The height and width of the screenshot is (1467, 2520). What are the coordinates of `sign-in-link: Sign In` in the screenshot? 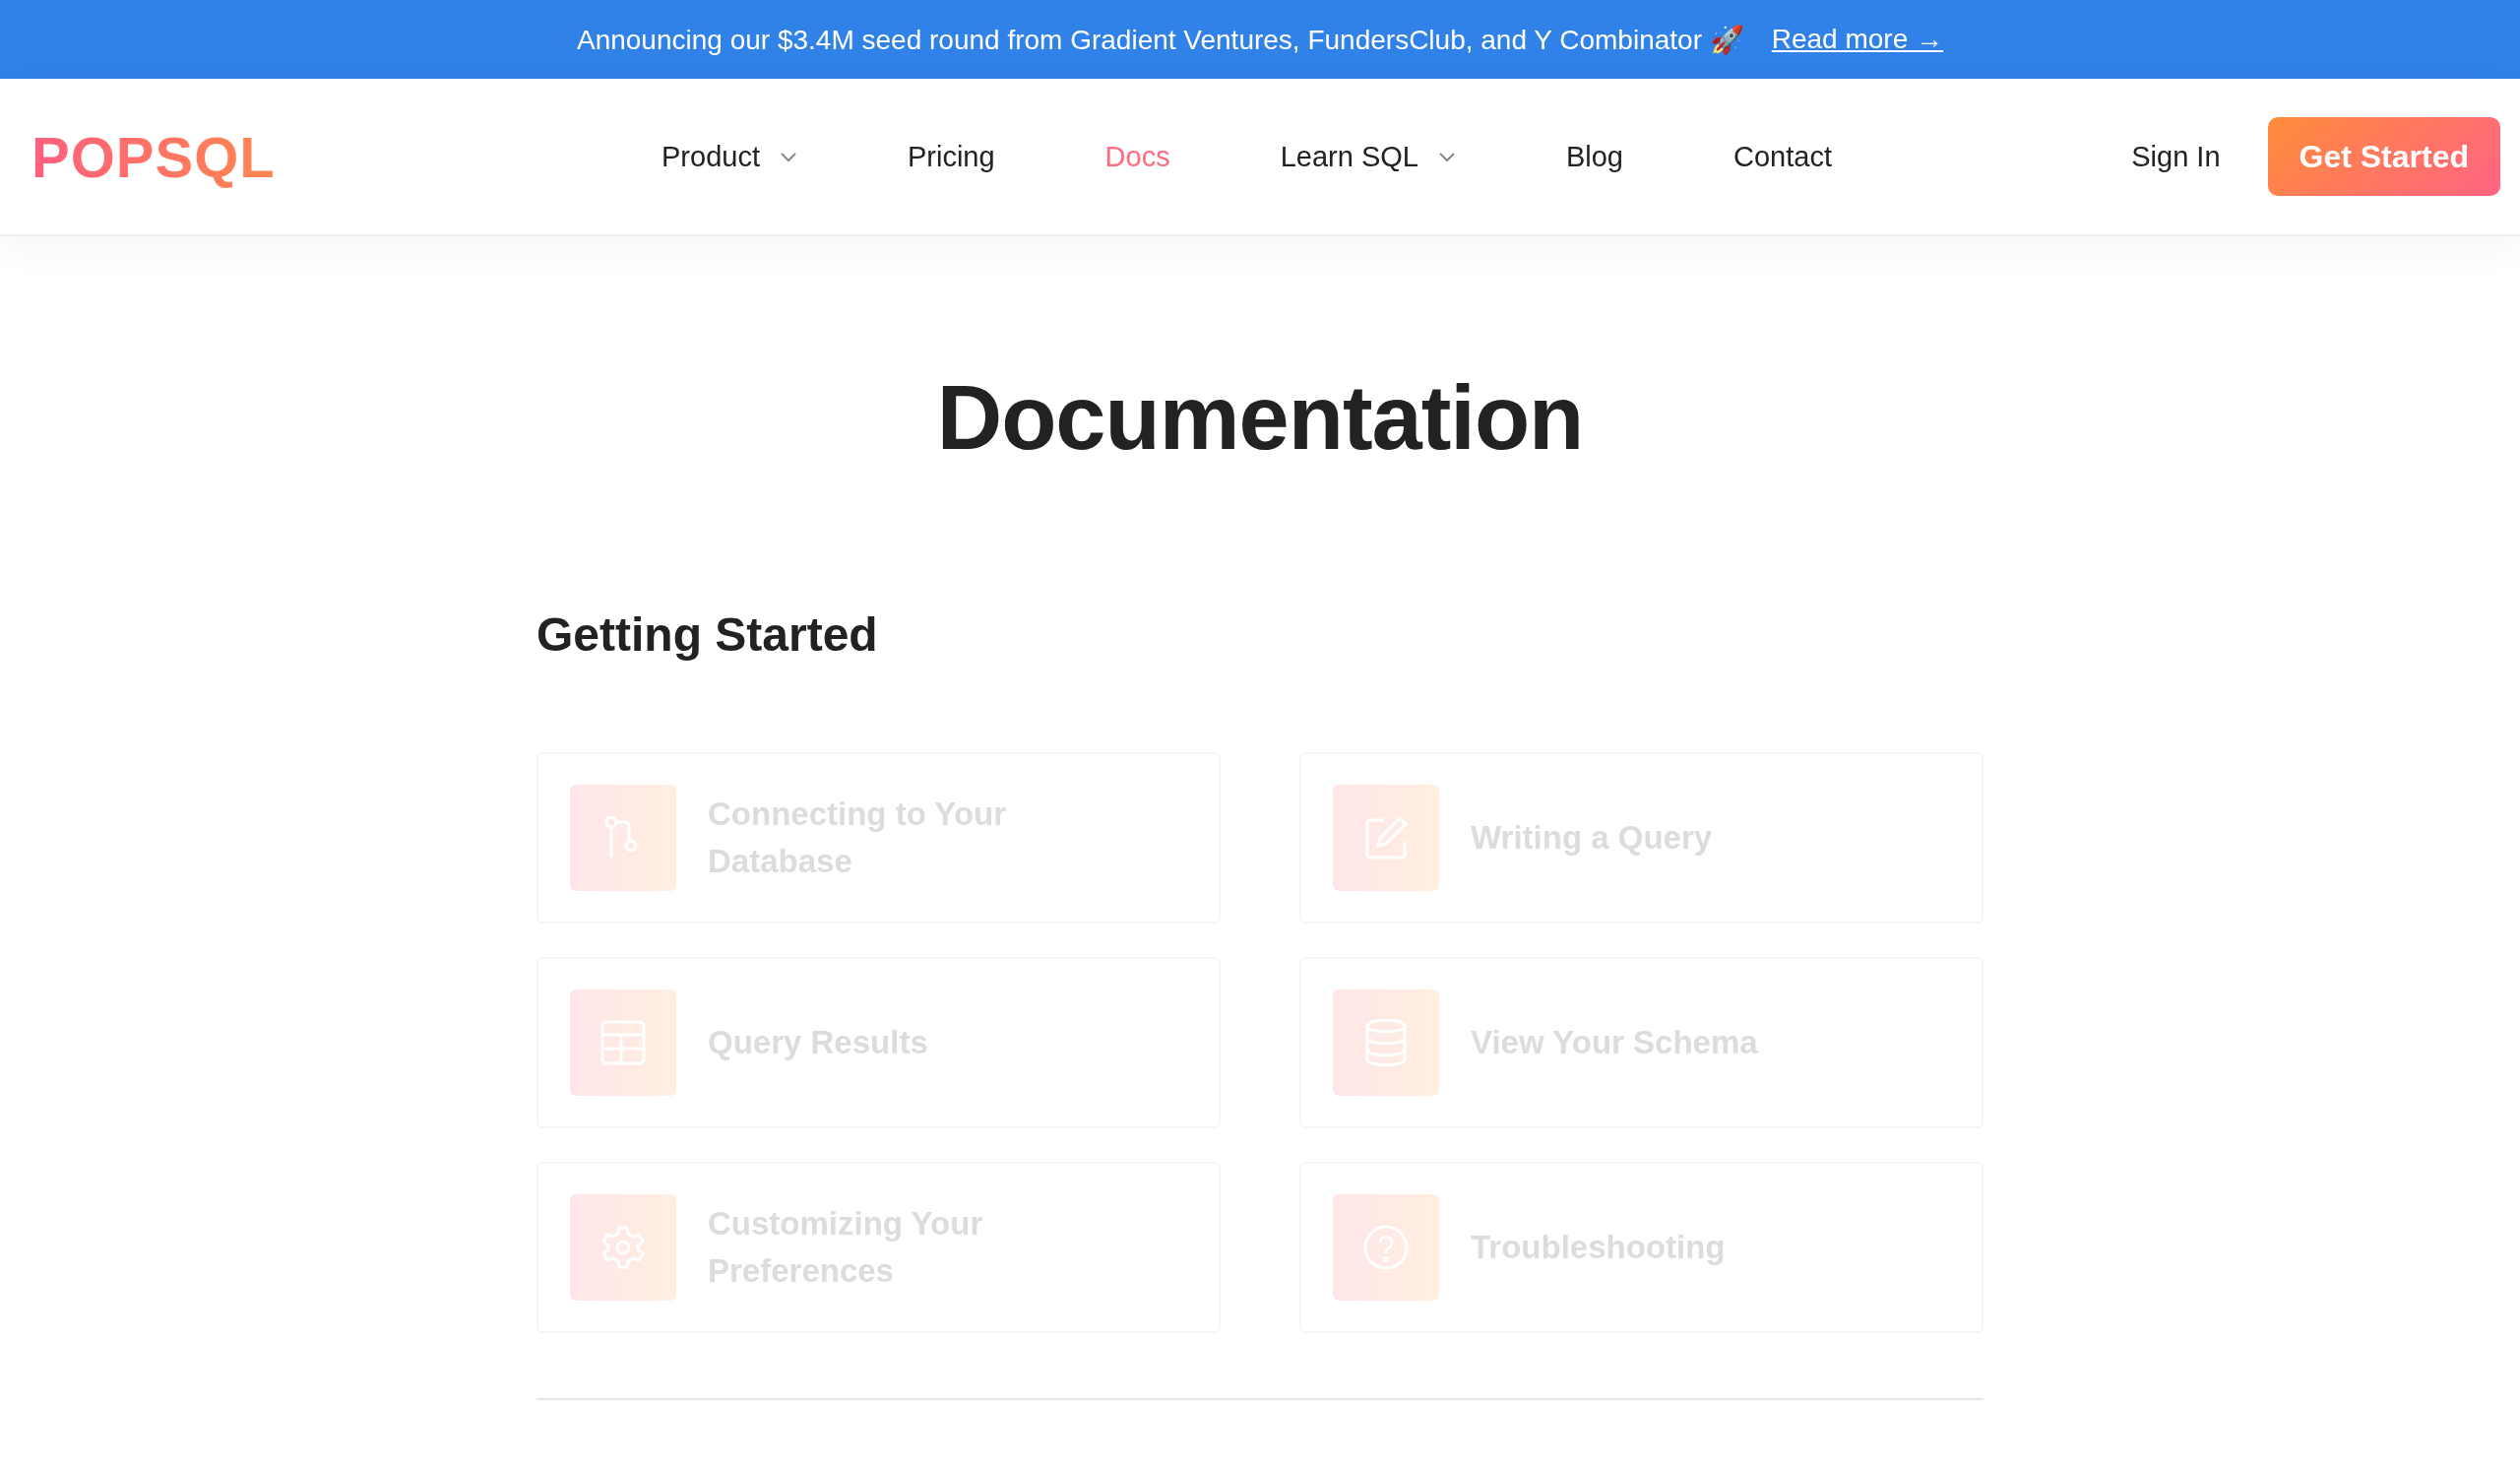 It's located at (2176, 156).